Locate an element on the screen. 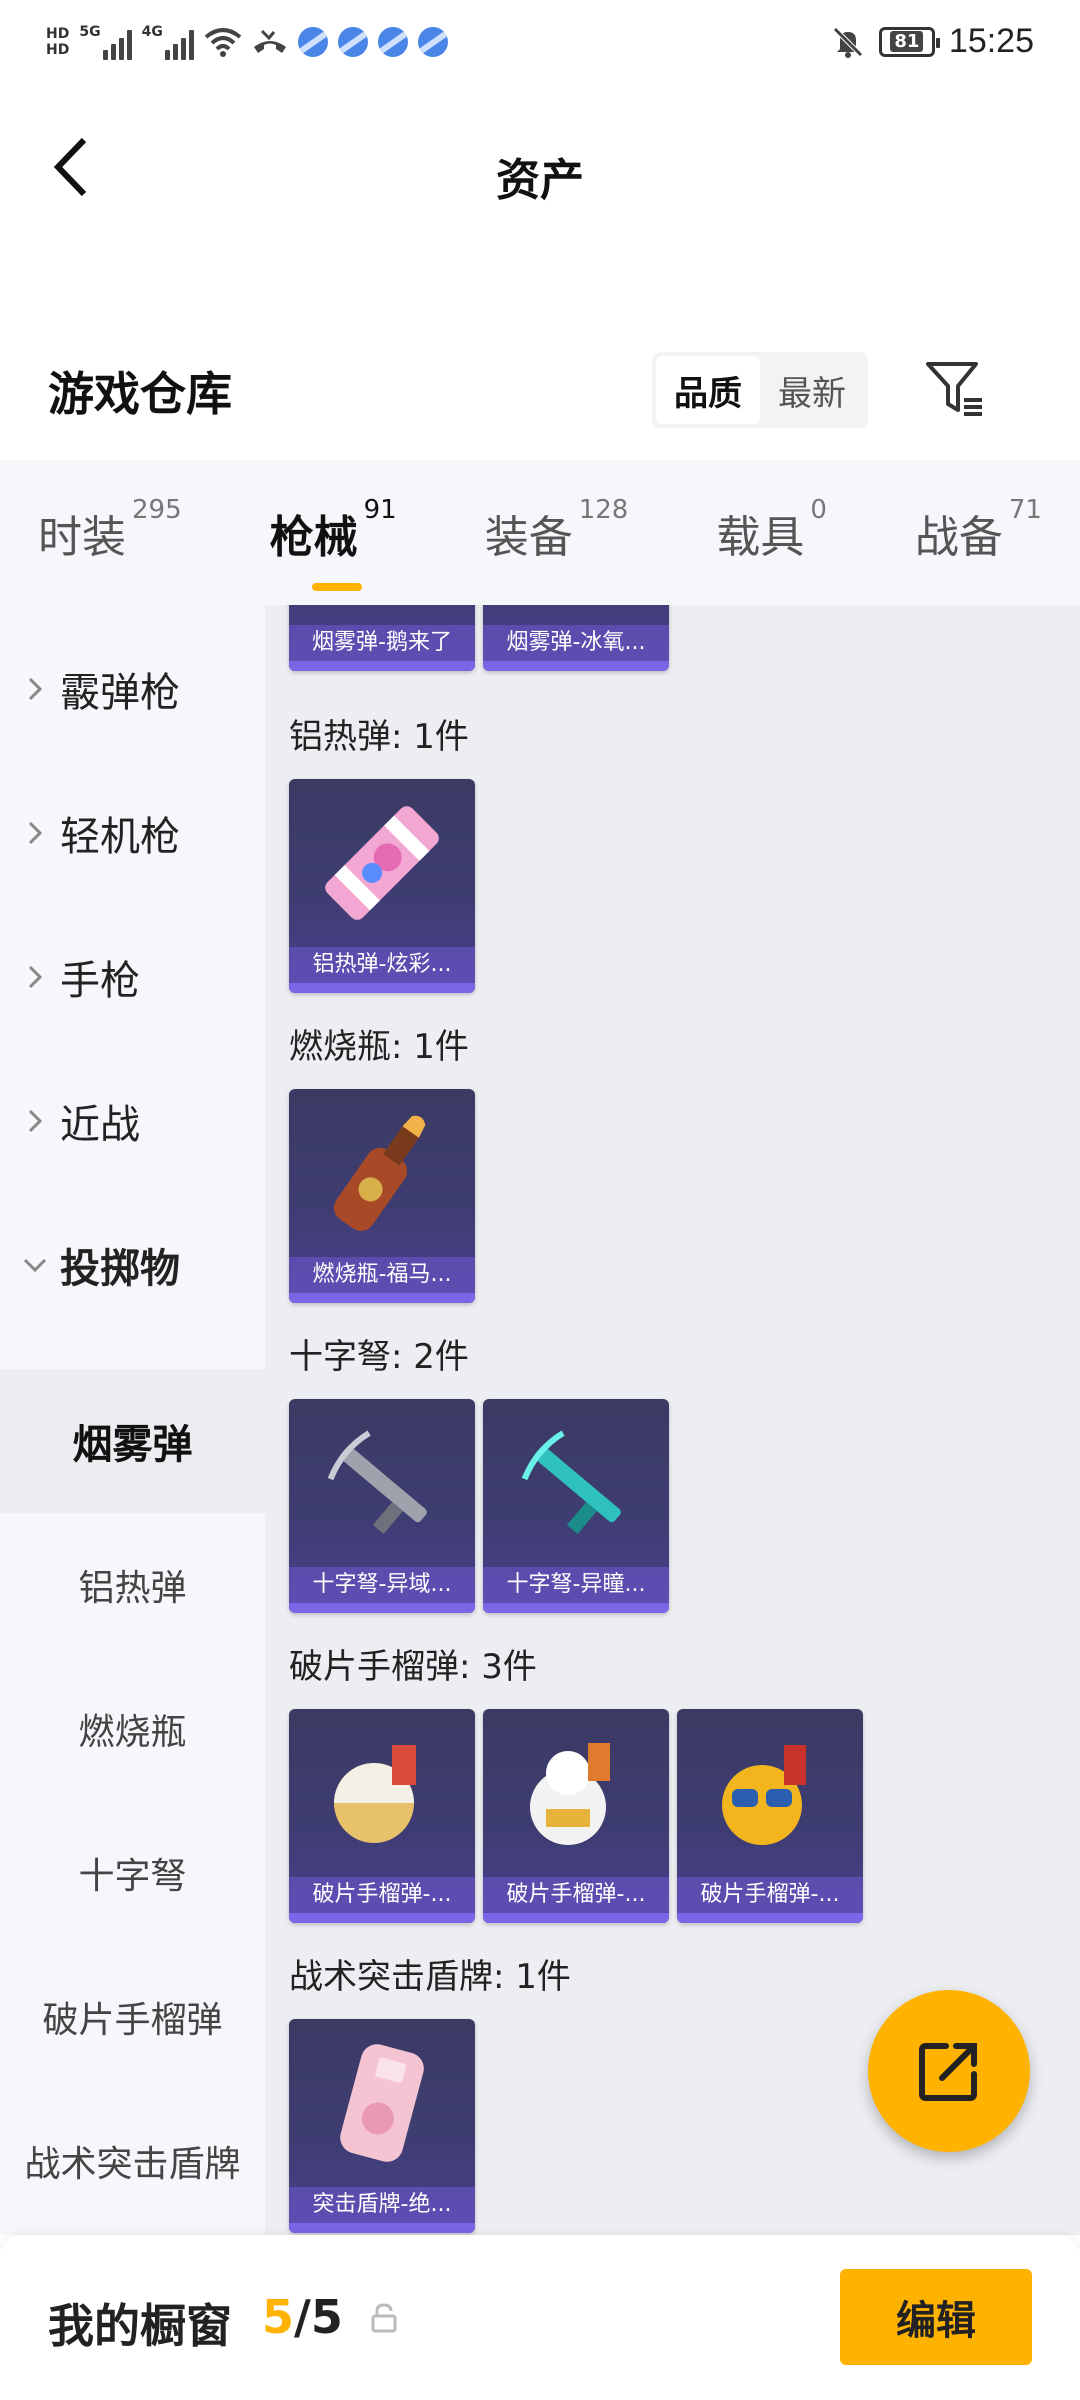 This screenshot has width=1080, height=2400. tab-count: 128 is located at coordinates (603, 509).